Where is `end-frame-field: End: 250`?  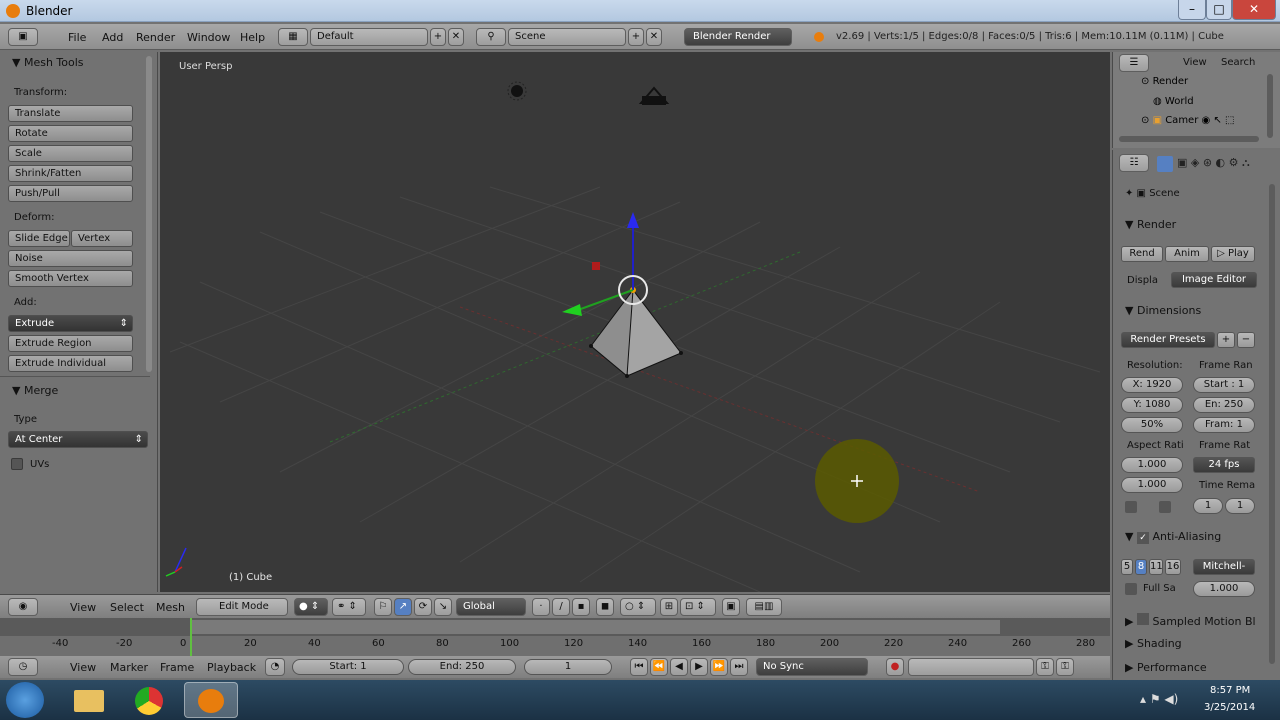
end-frame-field: End: 250 is located at coordinates (462, 667).